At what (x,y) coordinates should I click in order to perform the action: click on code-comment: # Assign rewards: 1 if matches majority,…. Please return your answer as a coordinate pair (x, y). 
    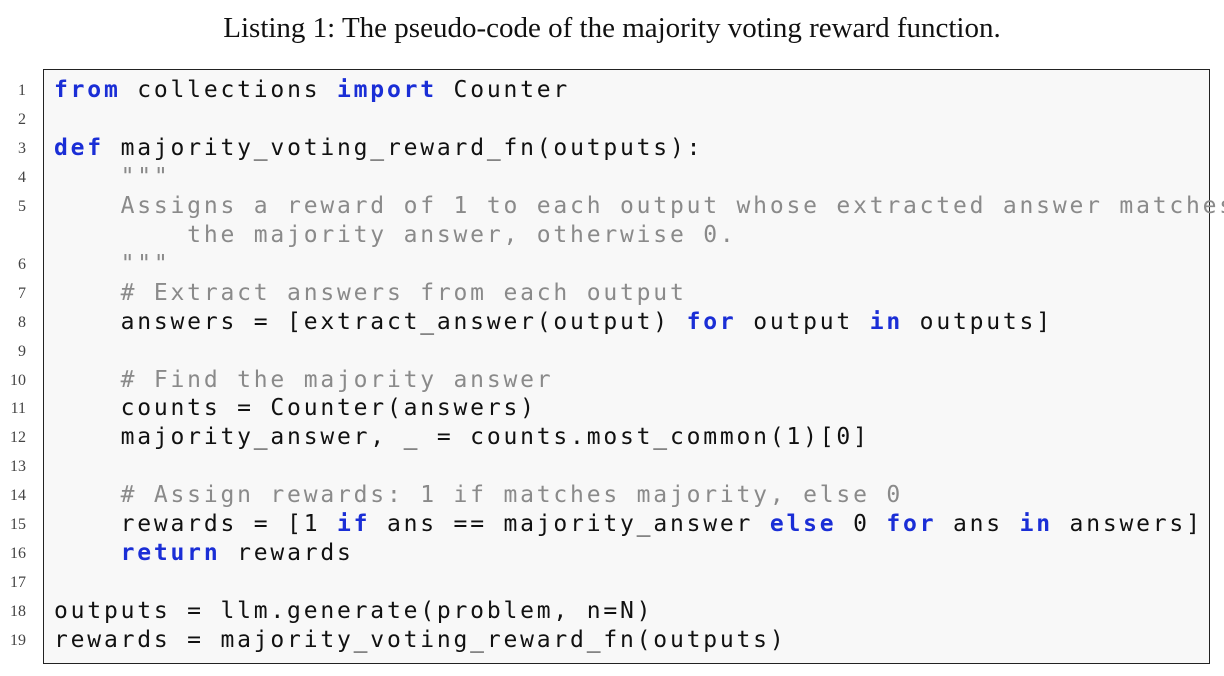
    Looking at the image, I should click on (479, 495).